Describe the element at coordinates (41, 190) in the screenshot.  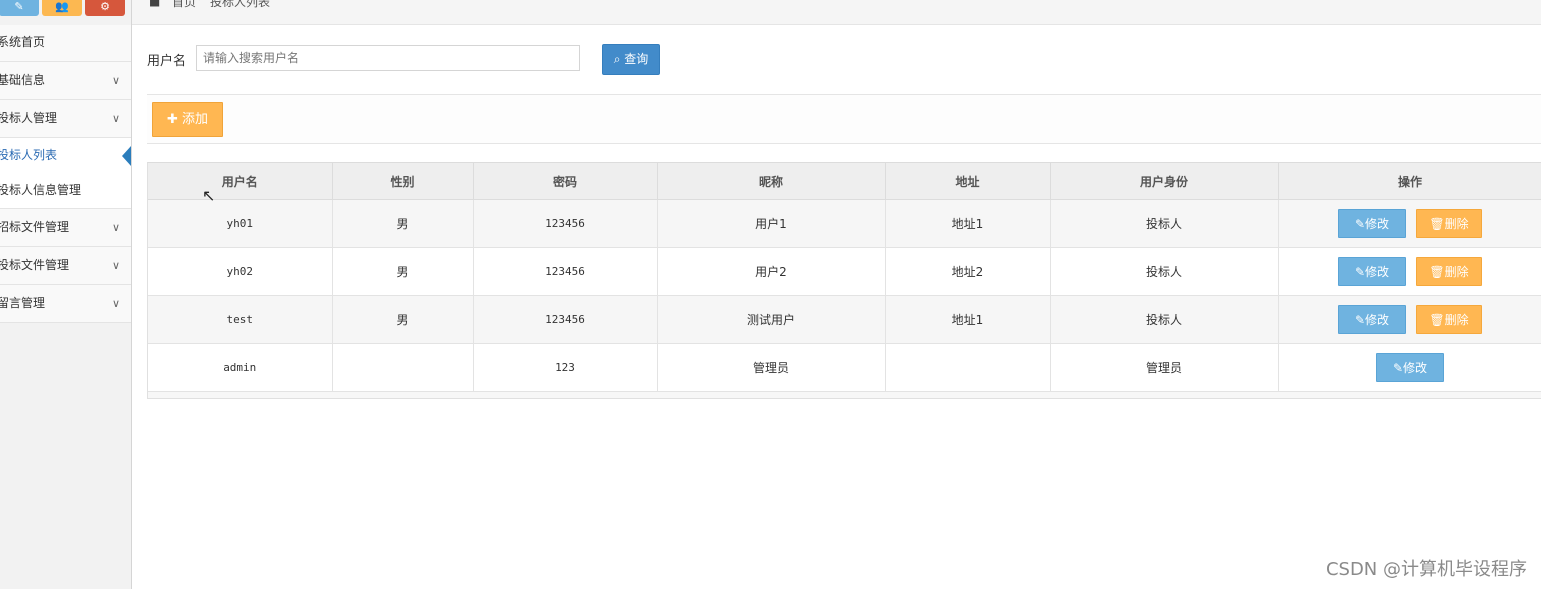
I see `sidebar-subitem-label: 投标人信息管理` at that location.